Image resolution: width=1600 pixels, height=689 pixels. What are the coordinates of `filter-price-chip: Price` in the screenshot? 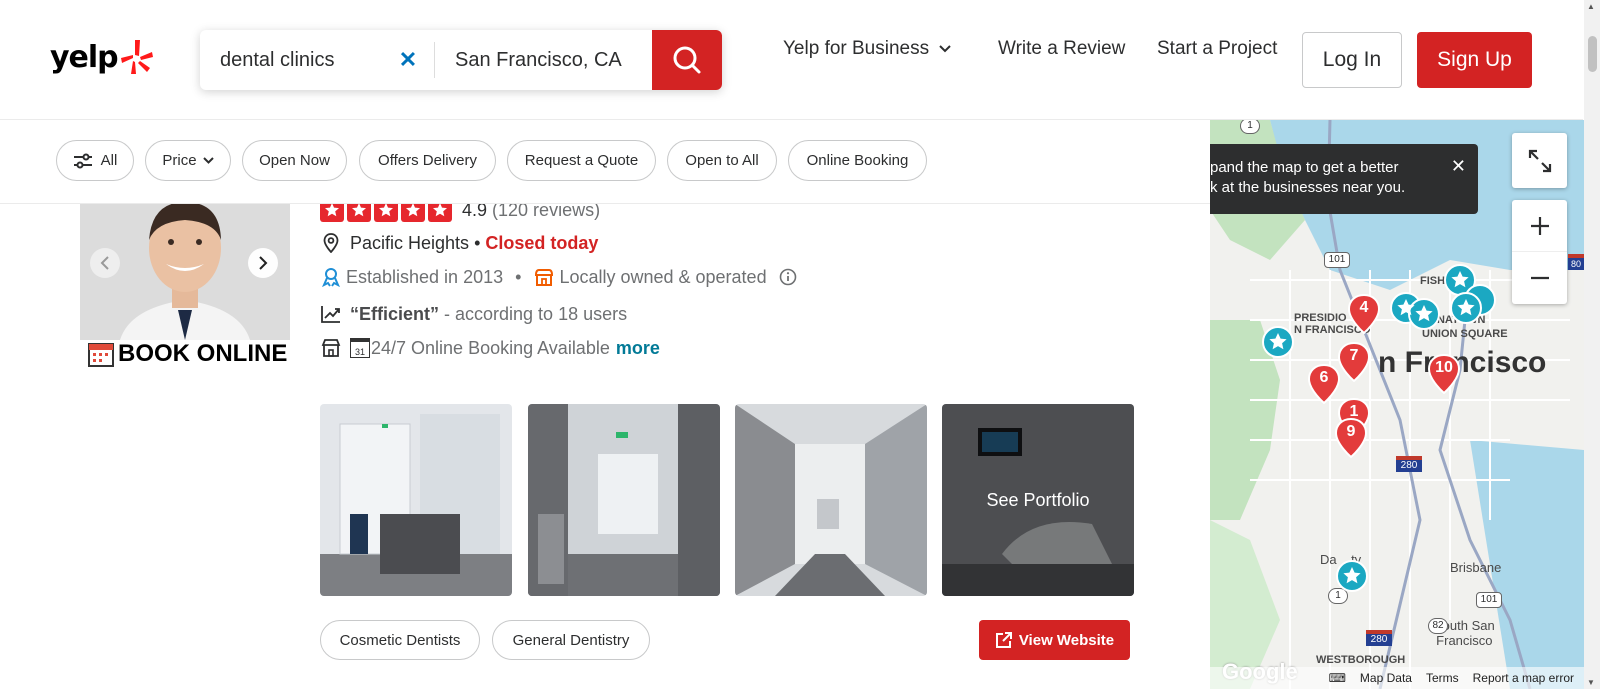 It's located at (188, 160).